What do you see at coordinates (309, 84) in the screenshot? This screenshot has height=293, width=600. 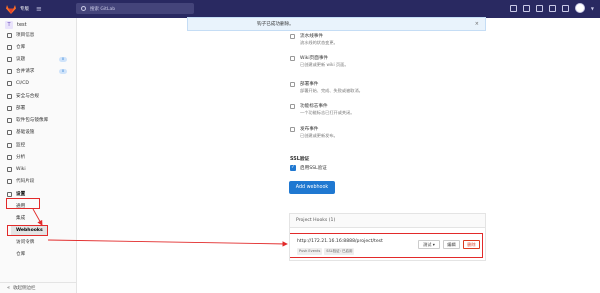 I see `event-title: 部署事件` at bounding box center [309, 84].